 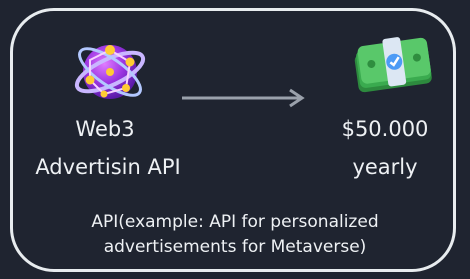 What do you see at coordinates (105, 129) in the screenshot?
I see `product-name: Web3` at bounding box center [105, 129].